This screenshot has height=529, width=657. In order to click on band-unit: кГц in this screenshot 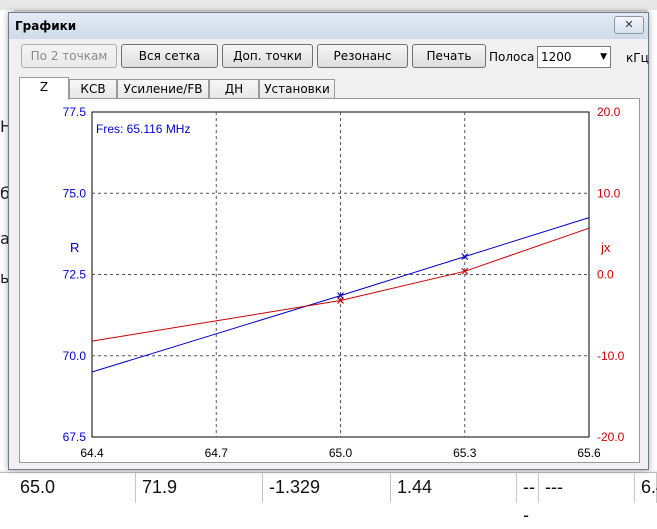, I will do `click(637, 58)`.